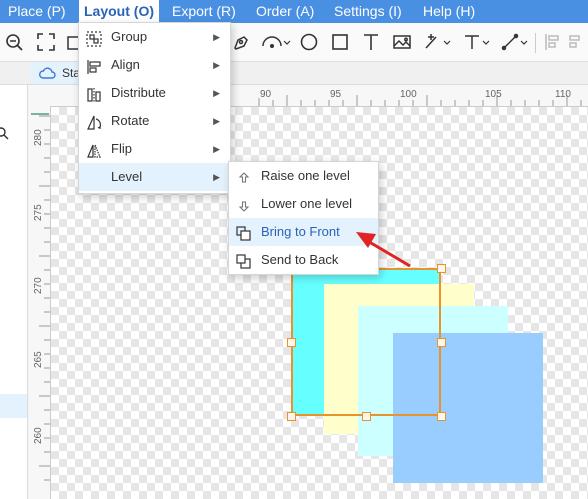 This screenshot has height=499, width=588. Describe the element at coordinates (5, 134) in the screenshot. I see `search-icon` at that location.